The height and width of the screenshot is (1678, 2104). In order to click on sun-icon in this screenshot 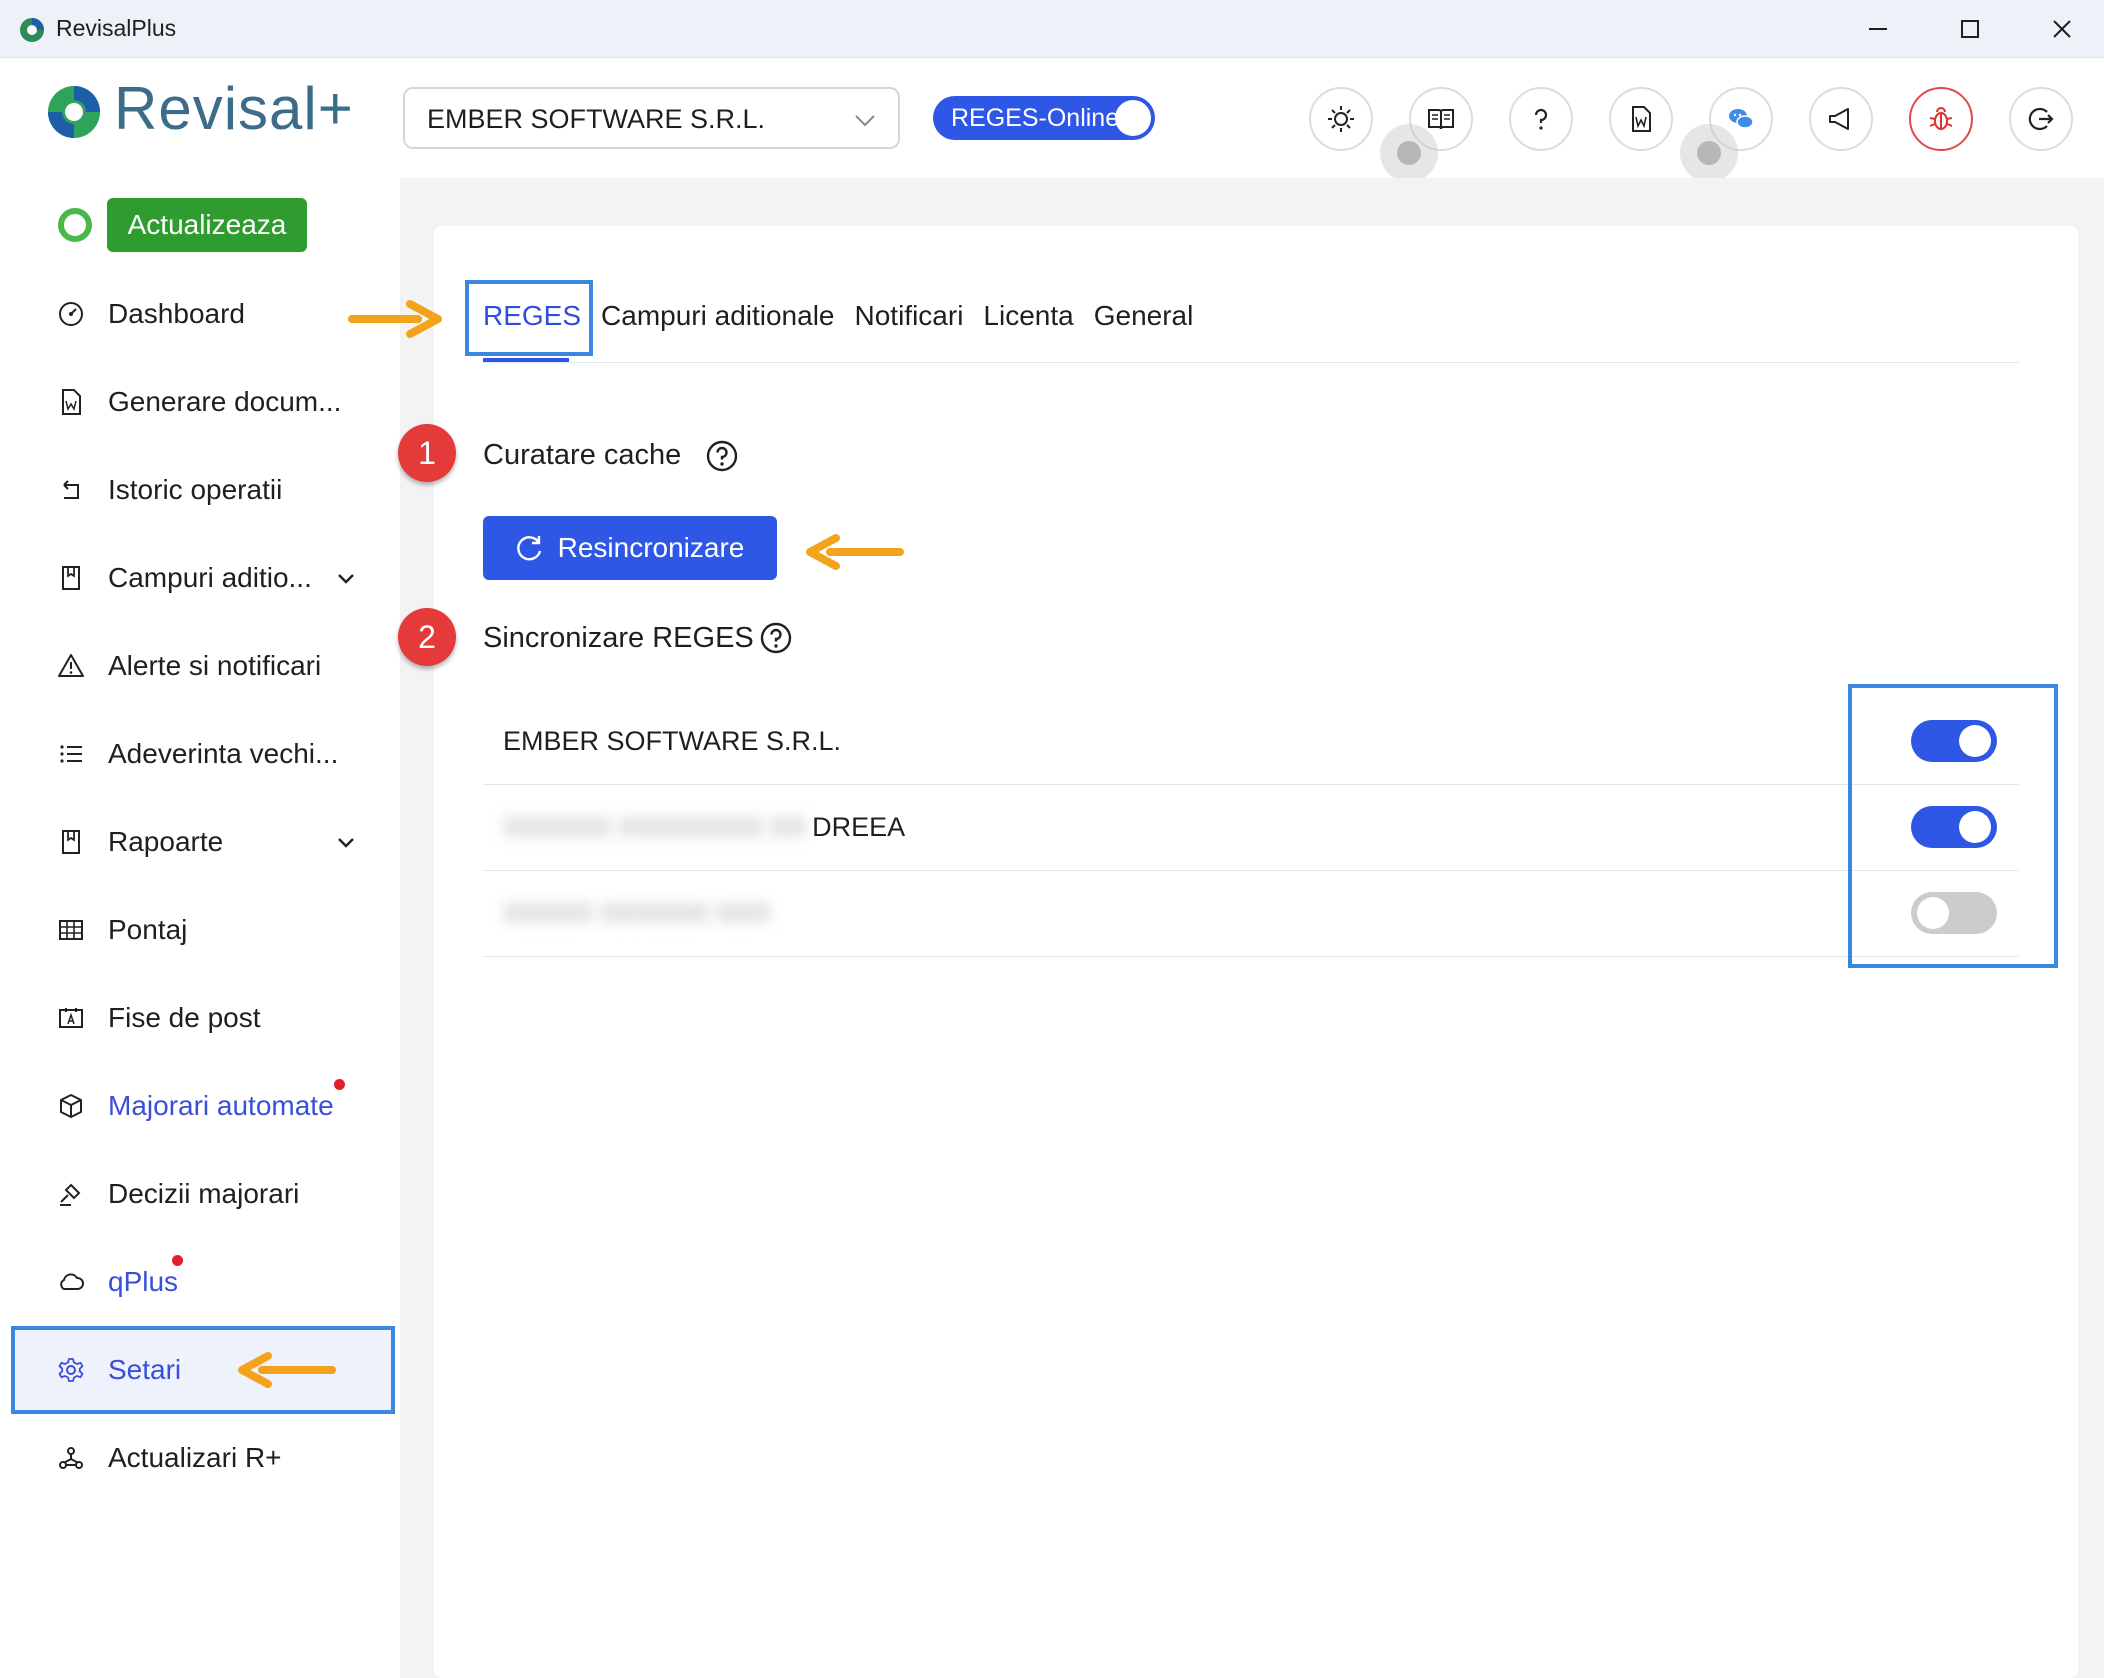, I will do `click(1341, 119)`.